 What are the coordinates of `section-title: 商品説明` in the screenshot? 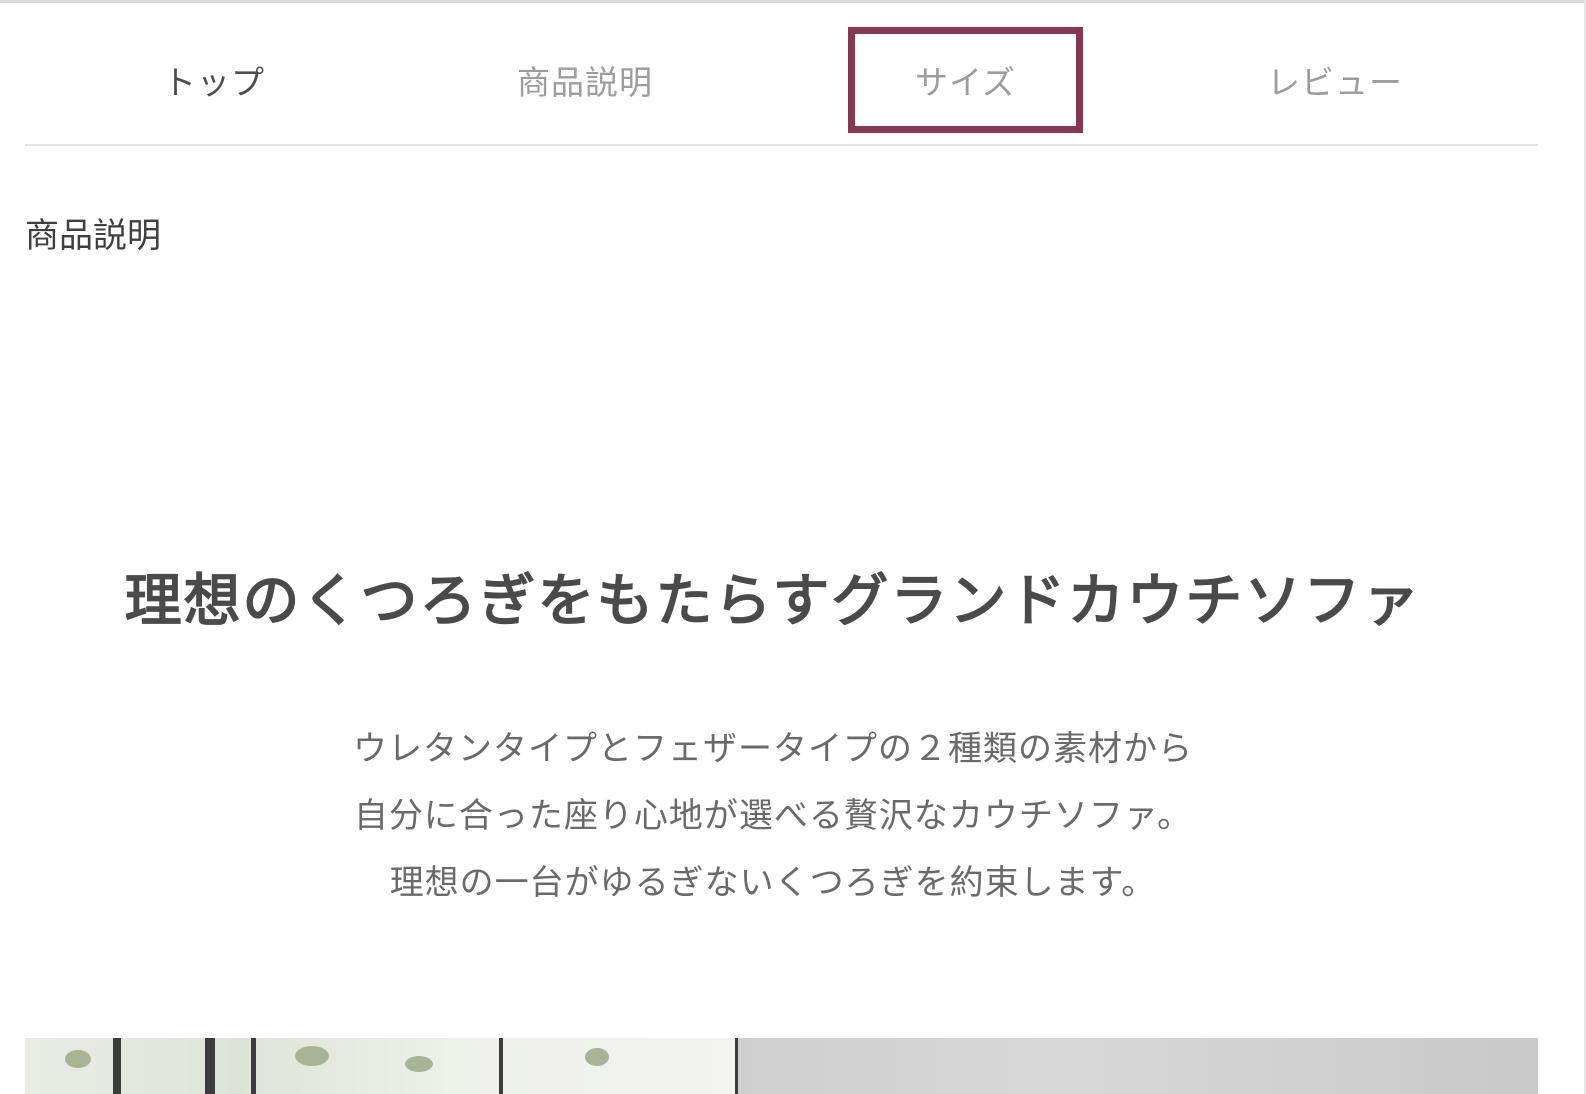 It's located at (93, 236).